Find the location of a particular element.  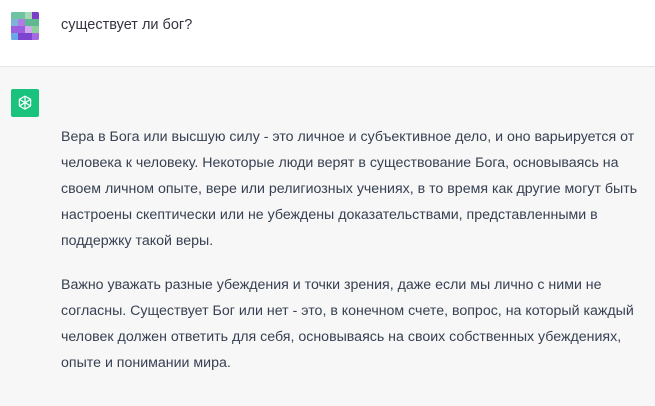

user-message-text: существует ли бог? is located at coordinates (127, 25).